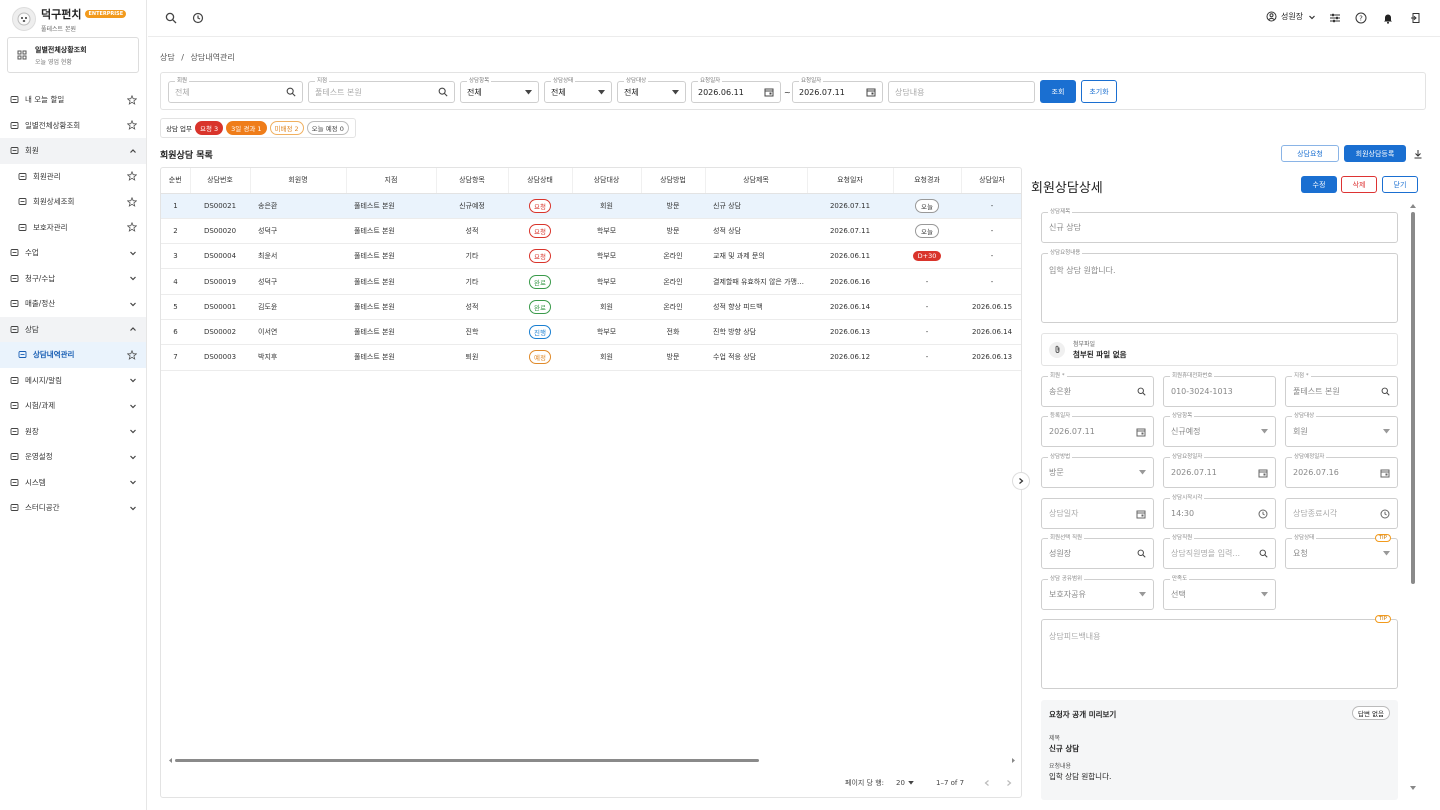 Image resolution: width=1440 pixels, height=810 pixels. I want to click on bell-icon, so click(1388, 18).